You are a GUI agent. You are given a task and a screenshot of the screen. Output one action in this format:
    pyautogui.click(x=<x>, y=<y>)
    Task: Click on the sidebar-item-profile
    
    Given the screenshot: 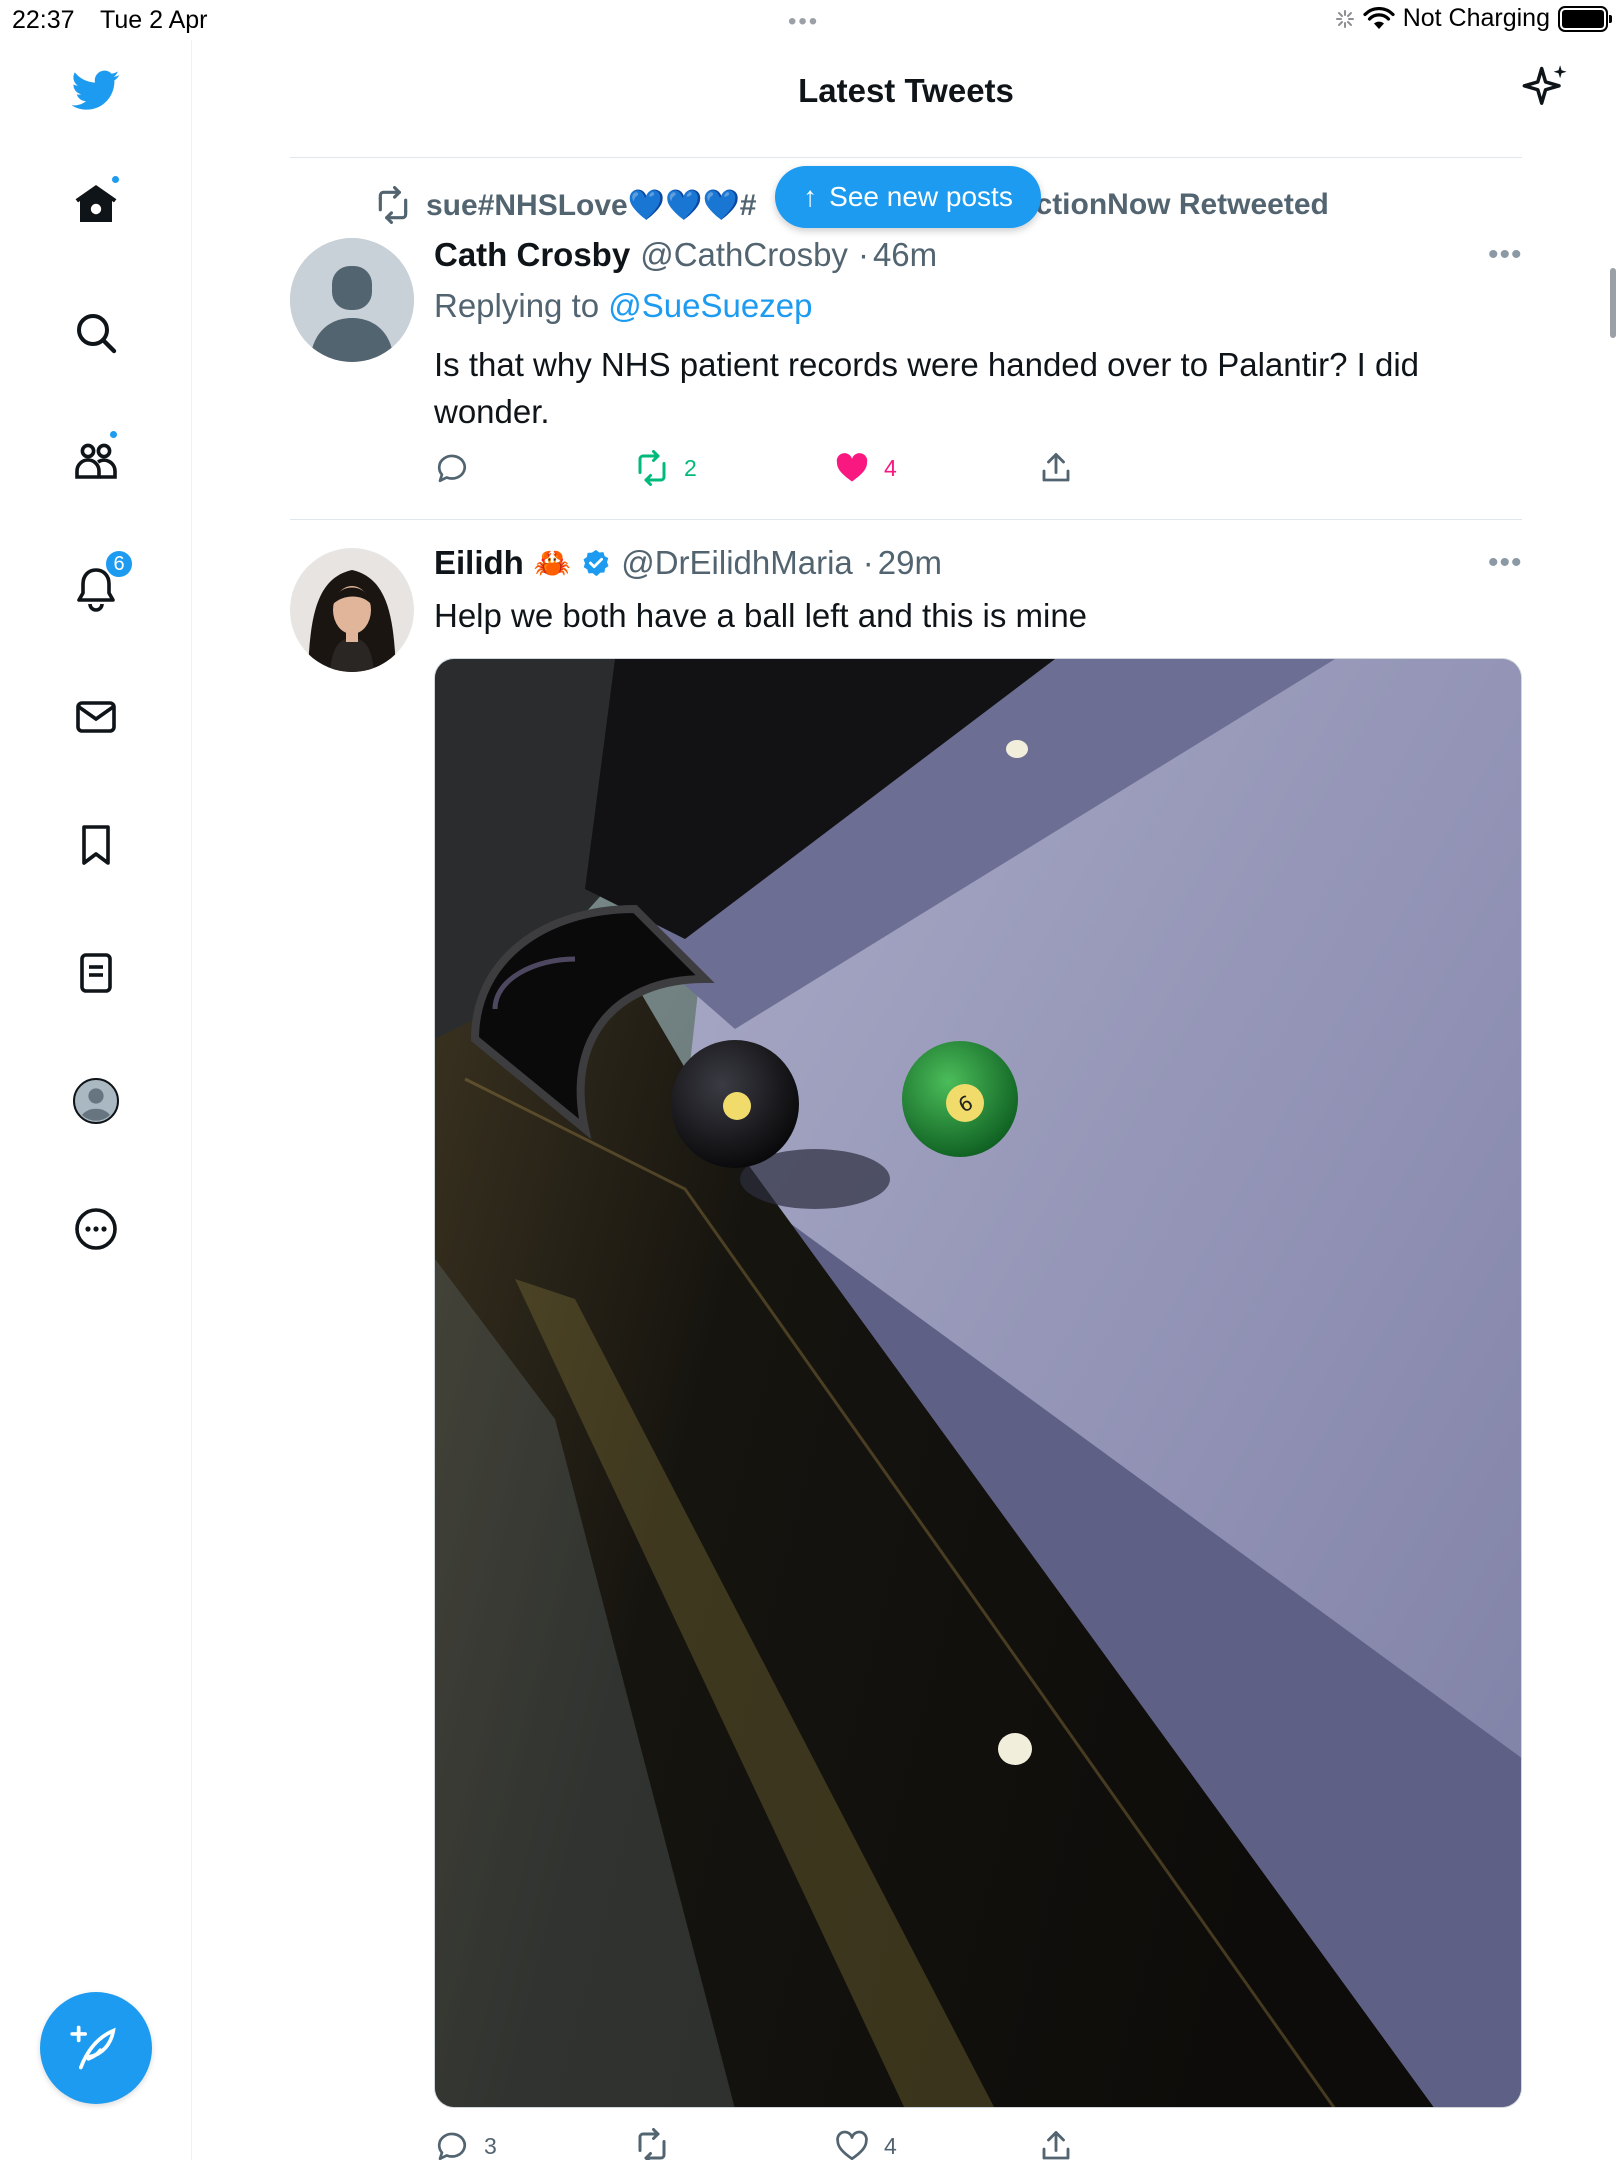 What is the action you would take?
    pyautogui.click(x=96, y=1101)
    